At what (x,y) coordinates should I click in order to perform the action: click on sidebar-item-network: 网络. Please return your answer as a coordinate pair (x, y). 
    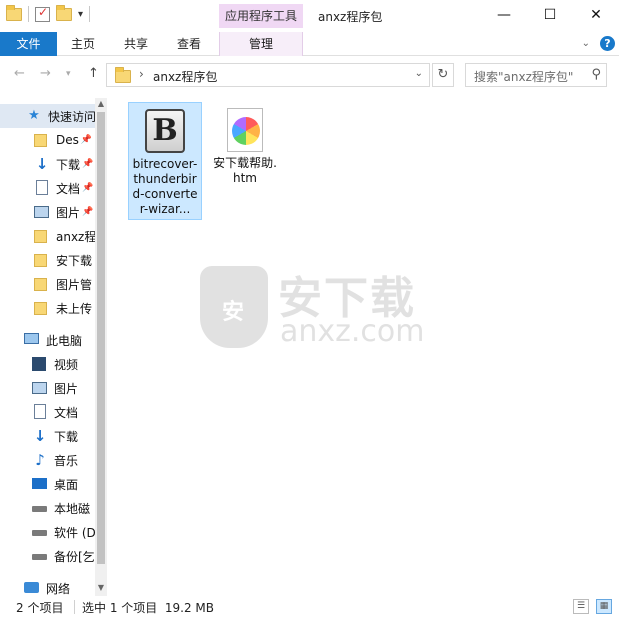
    Looking at the image, I should click on (48, 586).